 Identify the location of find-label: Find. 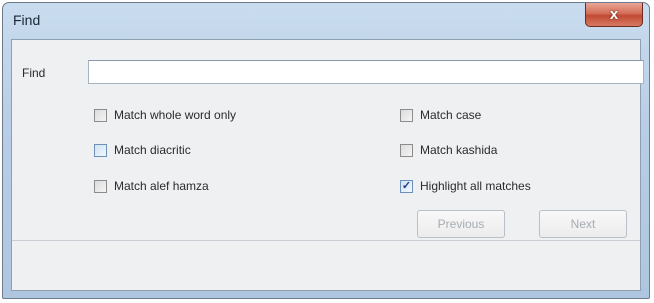
(34, 73).